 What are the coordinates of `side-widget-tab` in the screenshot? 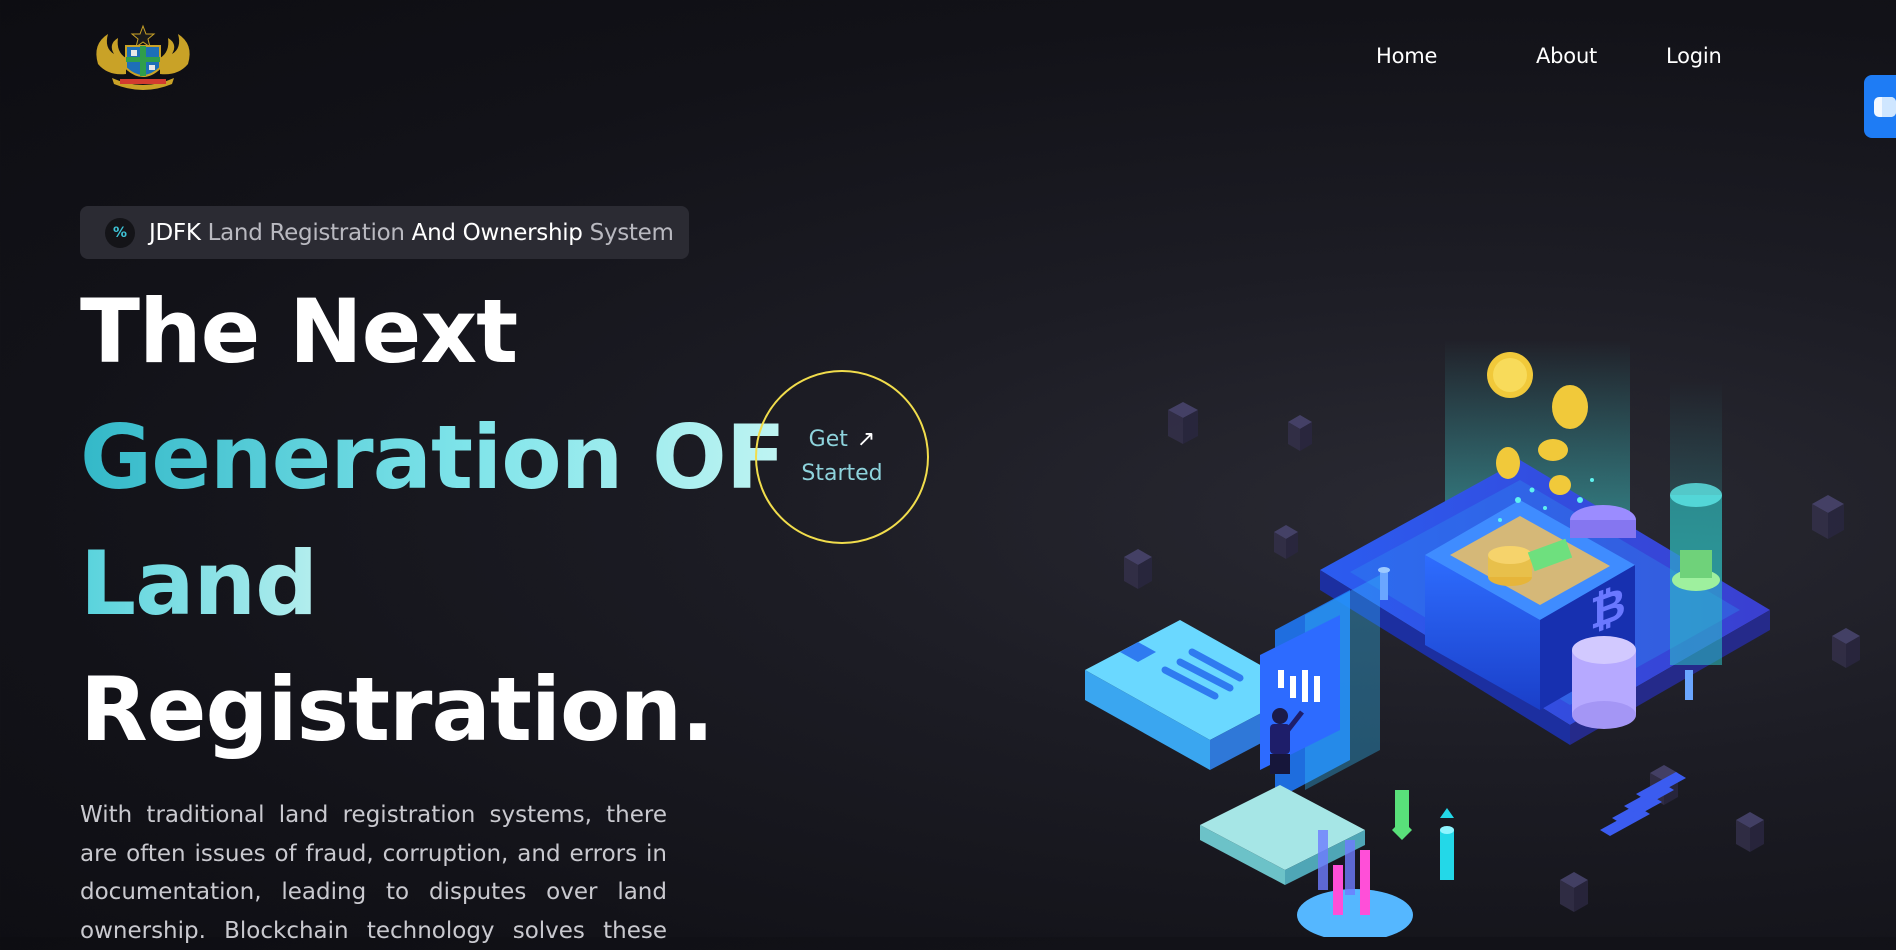 It's located at (1880, 106).